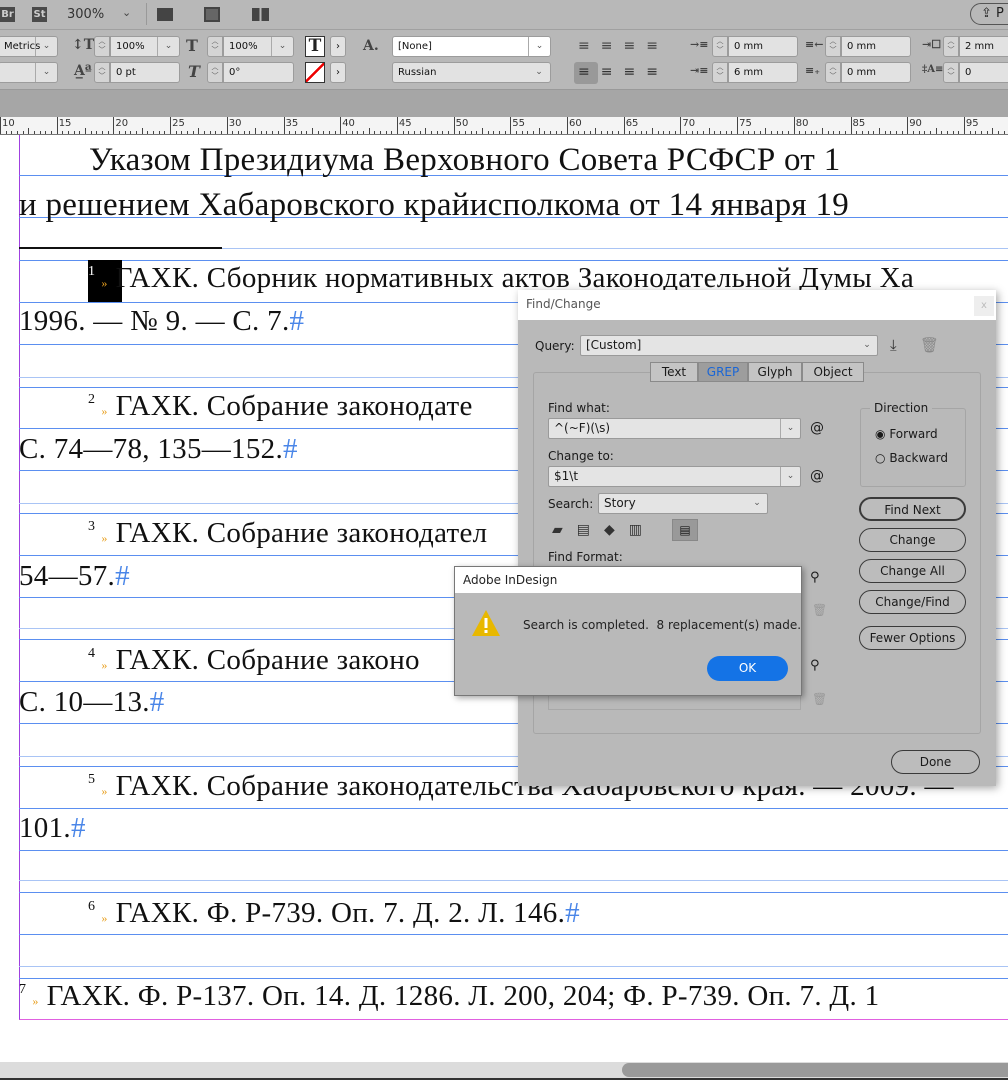 Image resolution: width=1008 pixels, height=1080 pixels. Describe the element at coordinates (287, 533) in the screenshot. I see `footnote-line: 3 » ГАХК. Собрание законодател` at that location.